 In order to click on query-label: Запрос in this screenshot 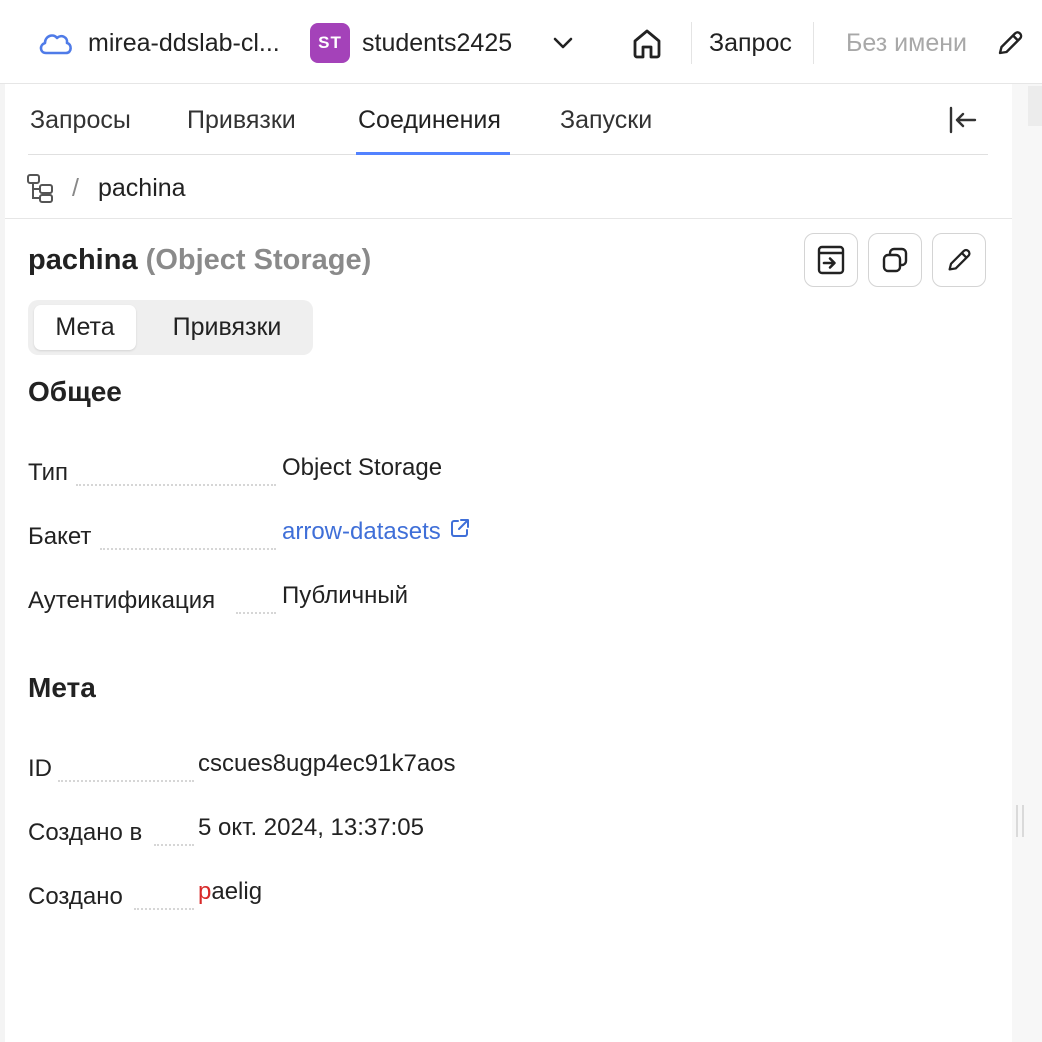, I will do `click(750, 43)`.